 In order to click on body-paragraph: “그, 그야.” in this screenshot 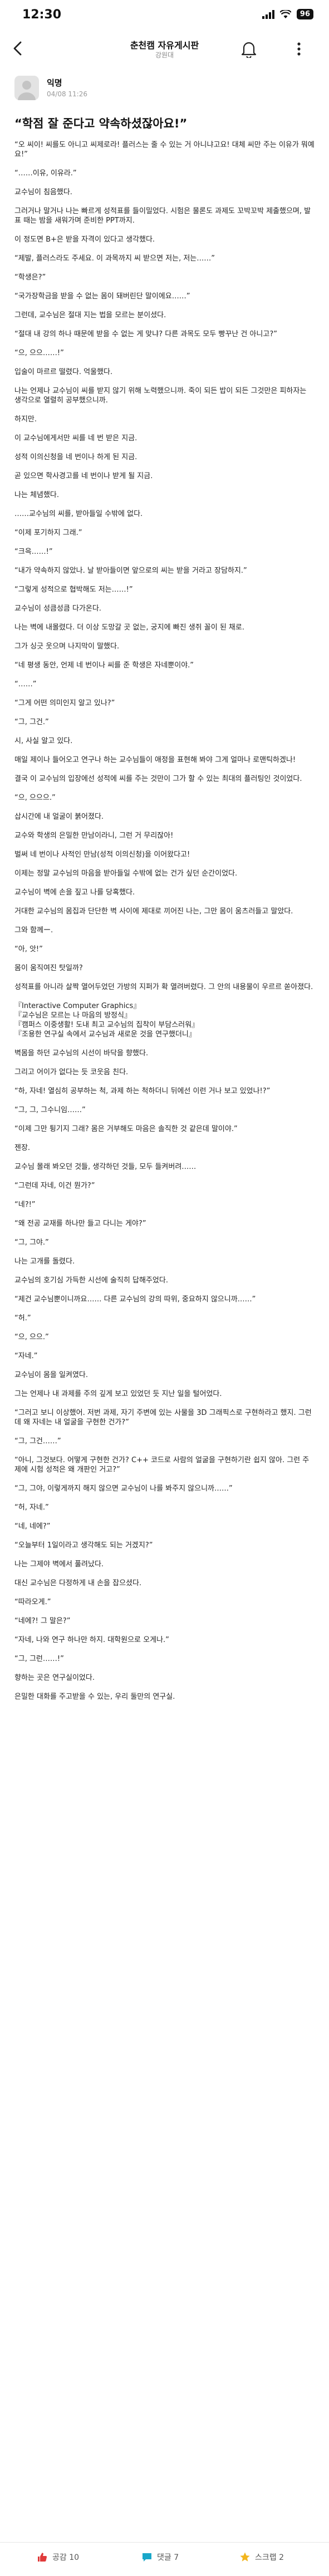, I will do `click(31, 1242)`.